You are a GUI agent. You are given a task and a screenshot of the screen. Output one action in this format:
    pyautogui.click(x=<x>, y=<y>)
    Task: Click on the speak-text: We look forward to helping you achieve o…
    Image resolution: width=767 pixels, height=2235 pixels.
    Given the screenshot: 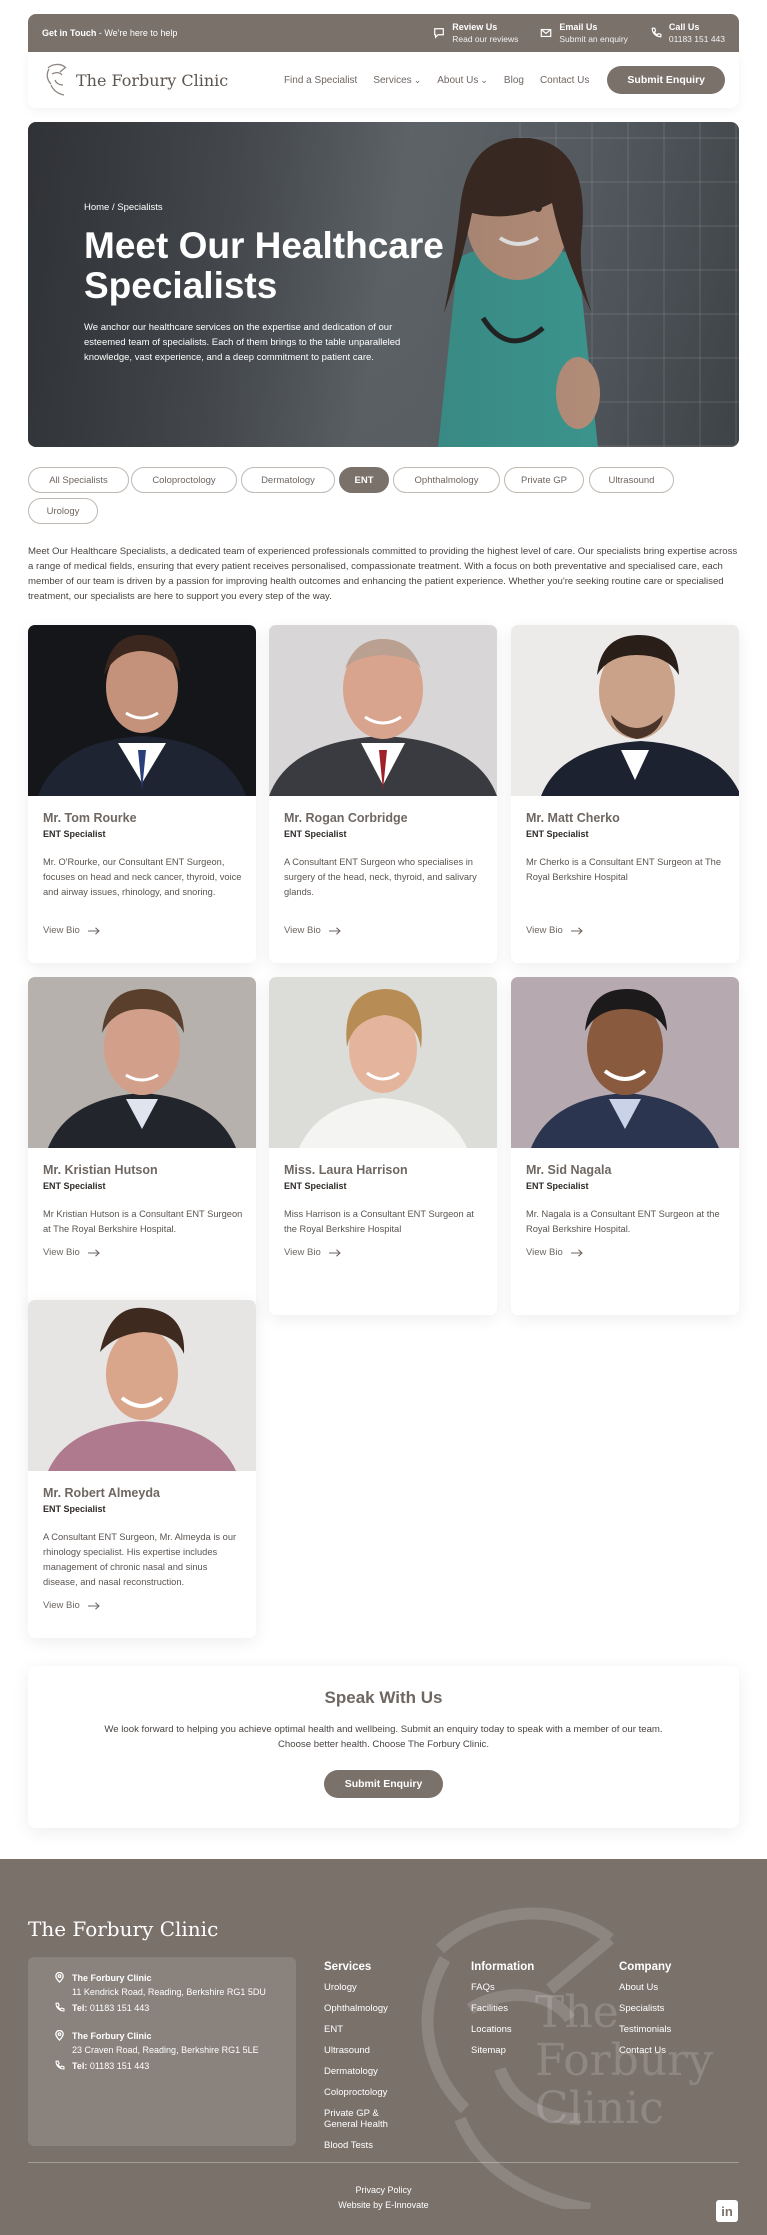 What is the action you would take?
    pyautogui.click(x=383, y=1737)
    